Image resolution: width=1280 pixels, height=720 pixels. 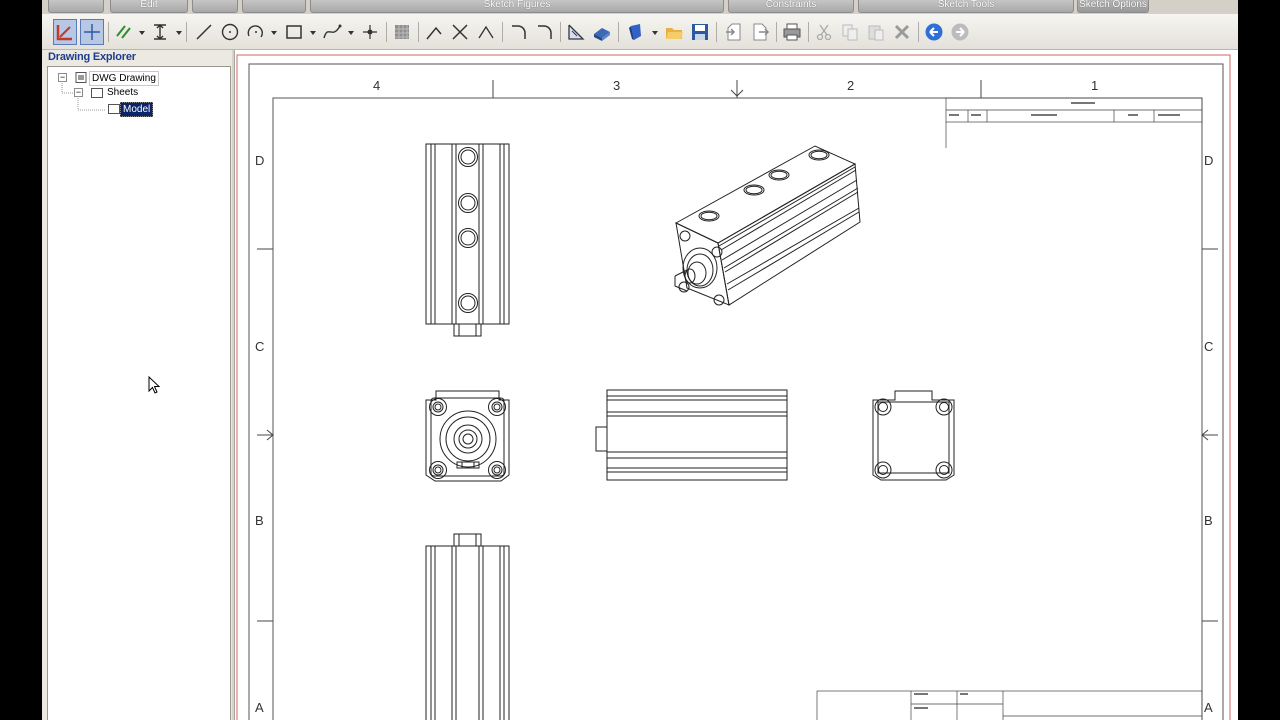 I want to click on trim-icon, so click(x=434, y=33).